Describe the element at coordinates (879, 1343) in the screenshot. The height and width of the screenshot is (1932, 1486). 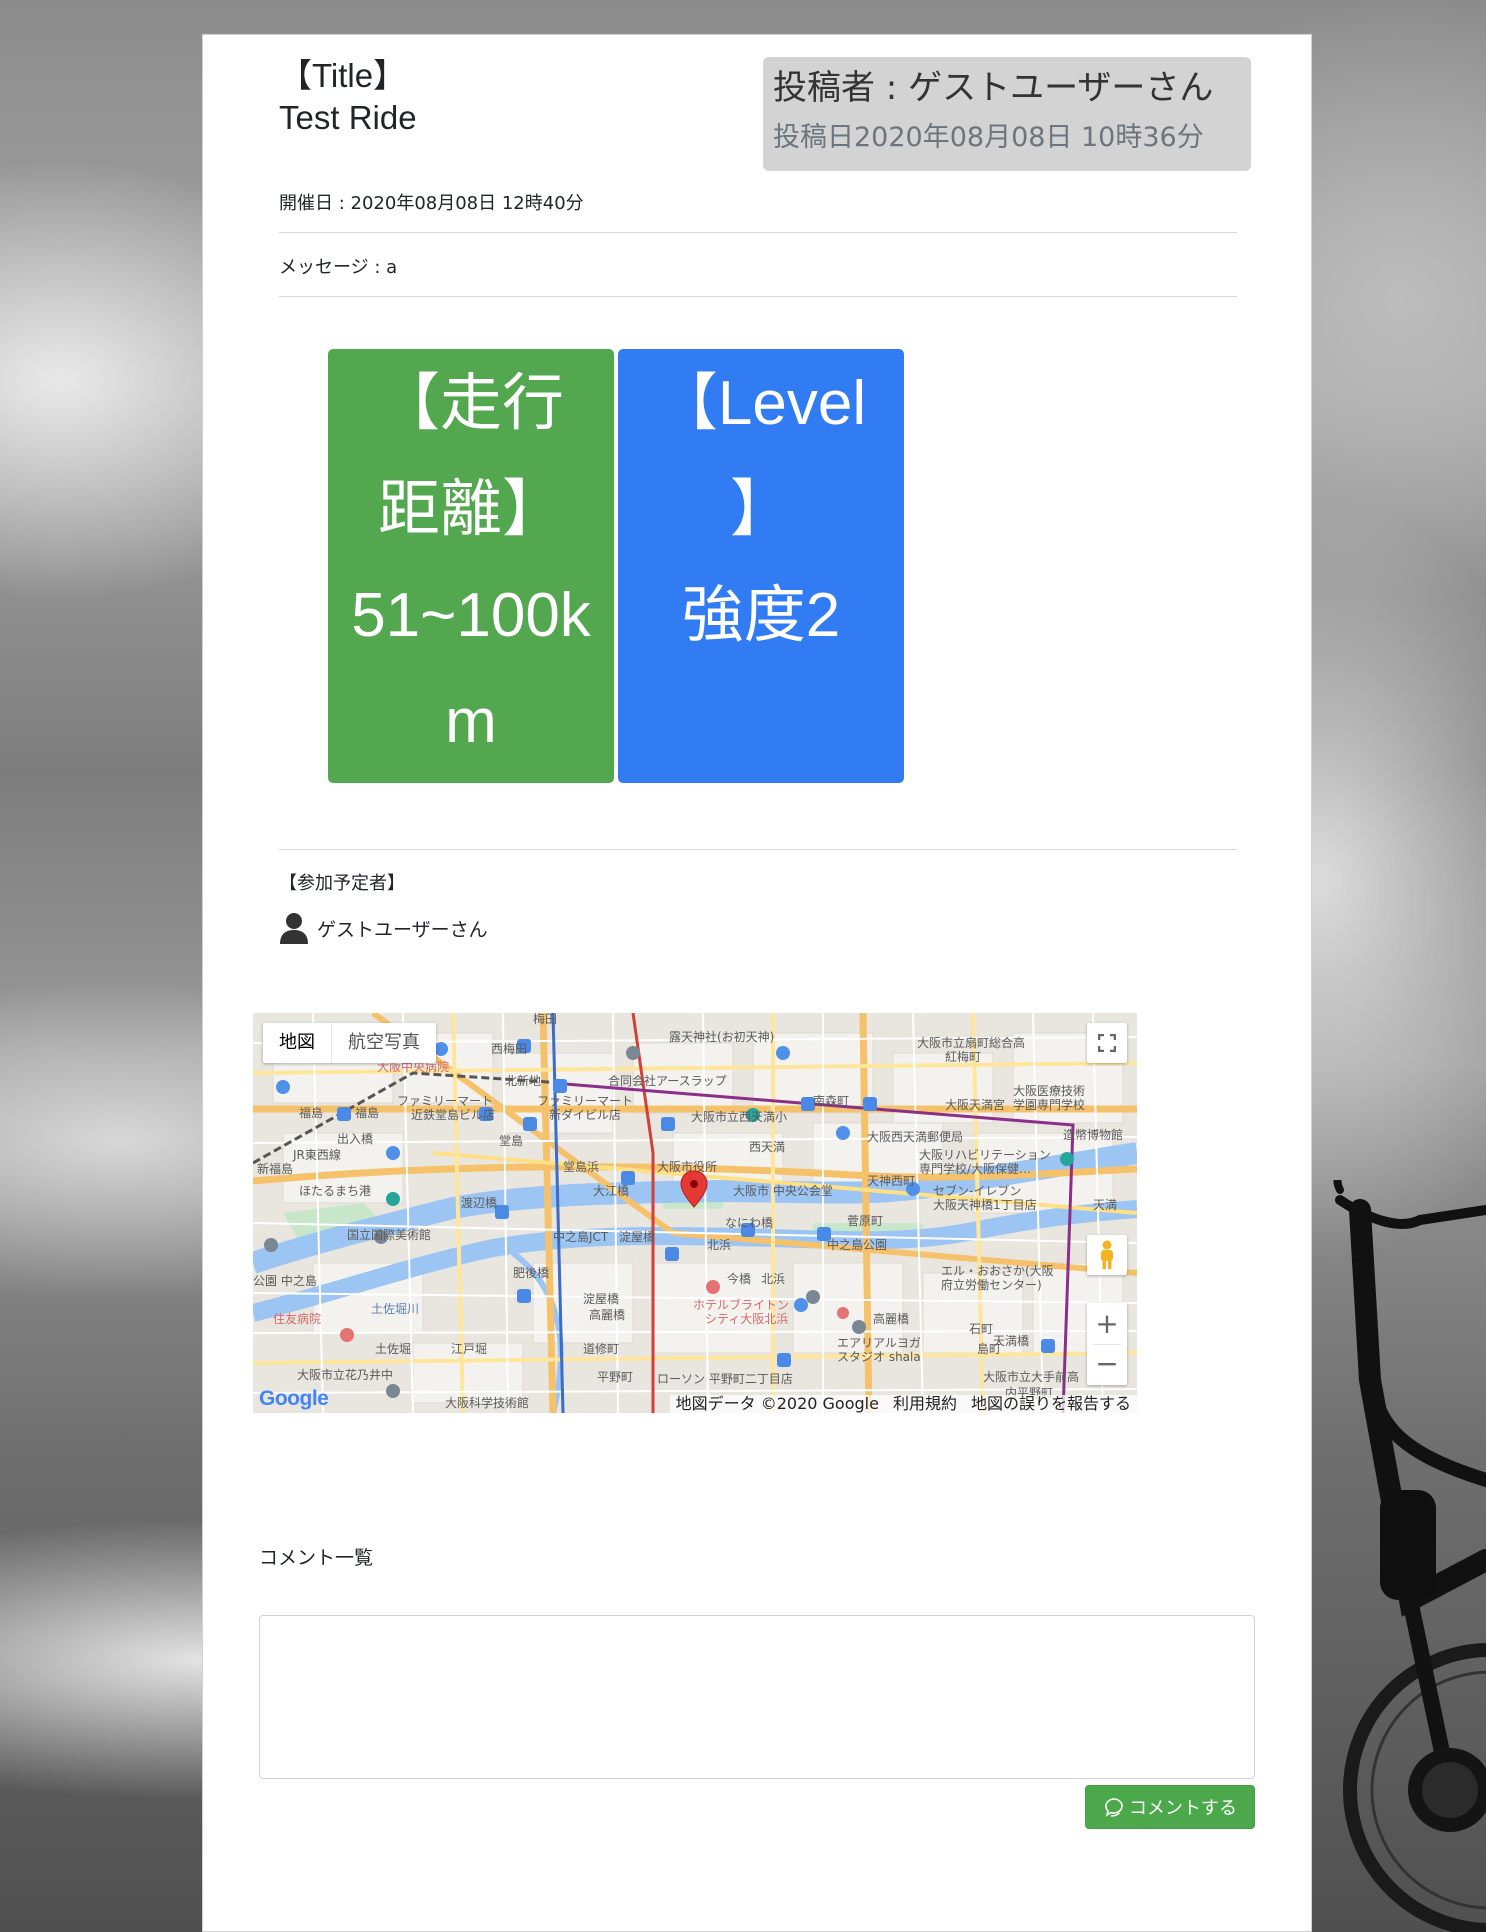
I see `svg-text: エアリアルヨガ` at that location.